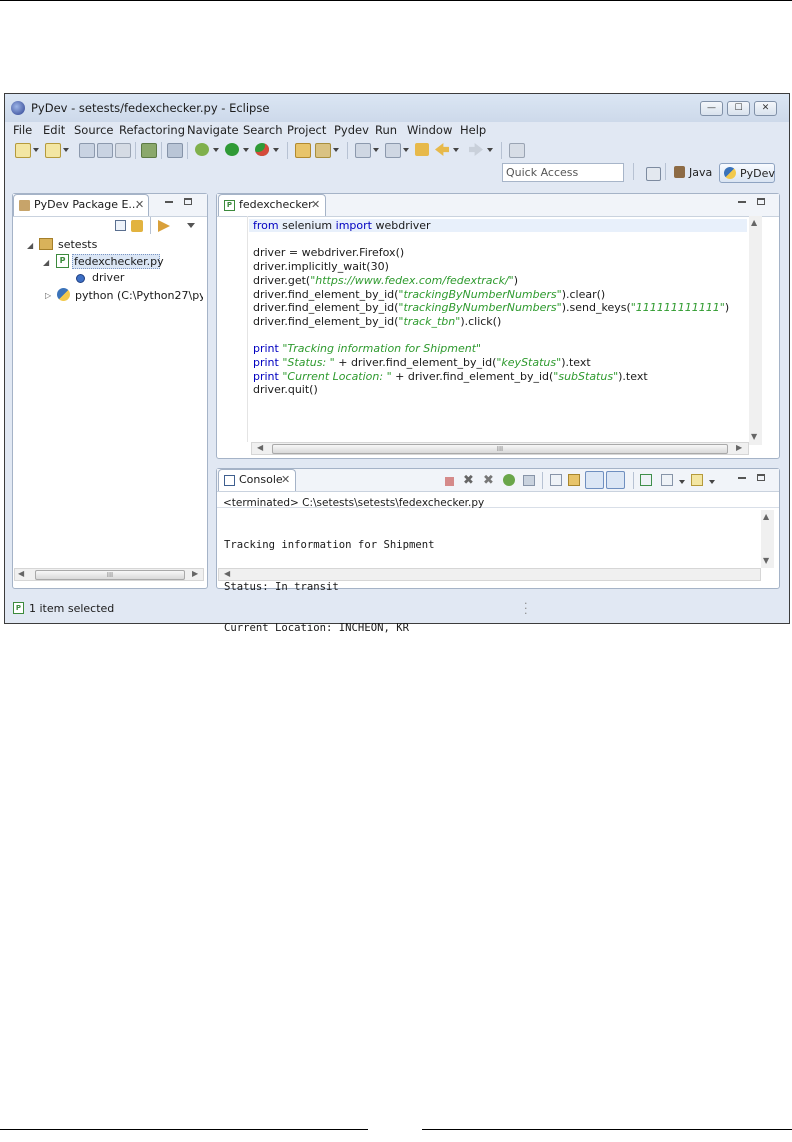 The width and height of the screenshot is (792, 1142). I want to click on refresh-icon, so click(175, 150).